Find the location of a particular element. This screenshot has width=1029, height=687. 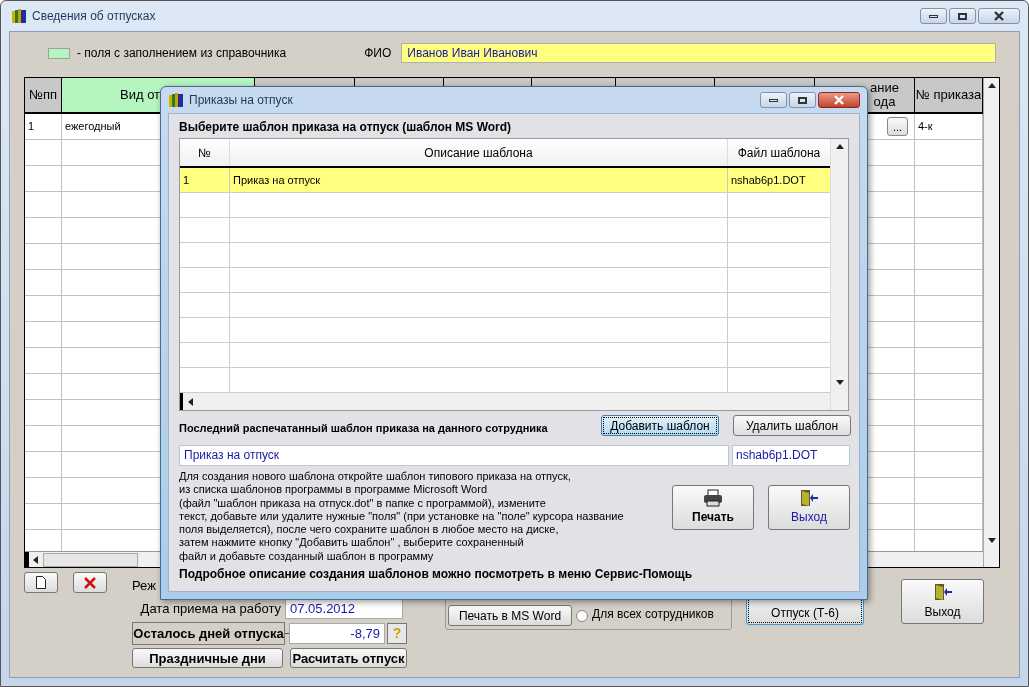

legend-swatch is located at coordinates (59, 53).